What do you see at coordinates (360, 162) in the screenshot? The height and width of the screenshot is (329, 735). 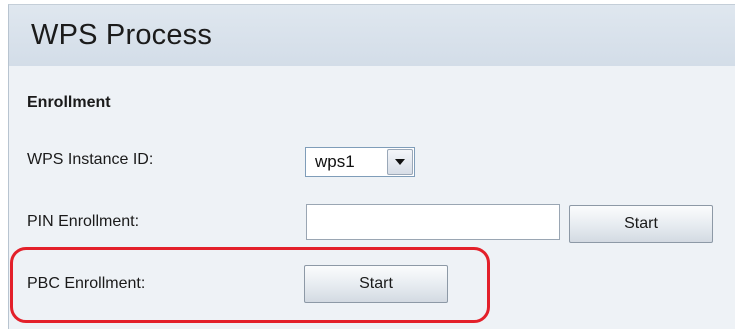 I see `wps-instance-id-select: wps1` at bounding box center [360, 162].